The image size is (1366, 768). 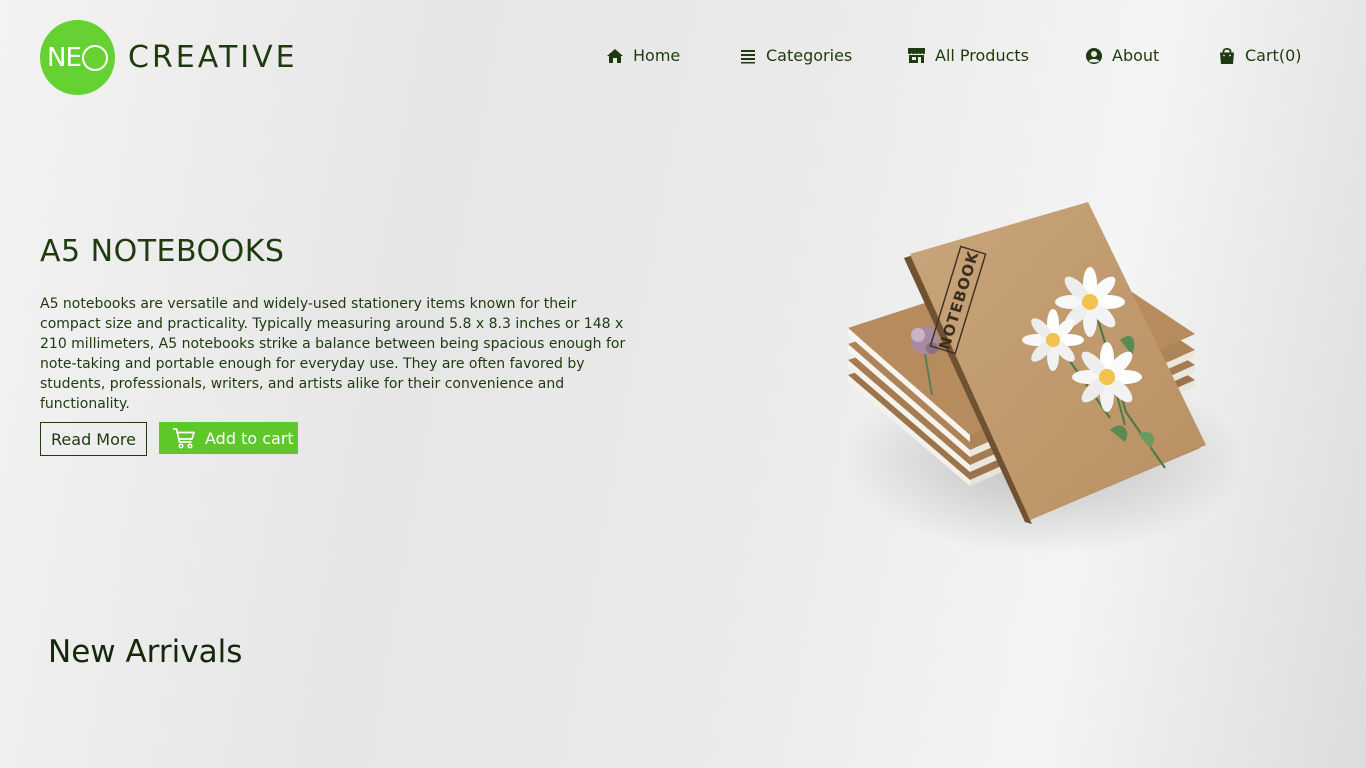 I want to click on user-circle-icon, so click(x=1094, y=55).